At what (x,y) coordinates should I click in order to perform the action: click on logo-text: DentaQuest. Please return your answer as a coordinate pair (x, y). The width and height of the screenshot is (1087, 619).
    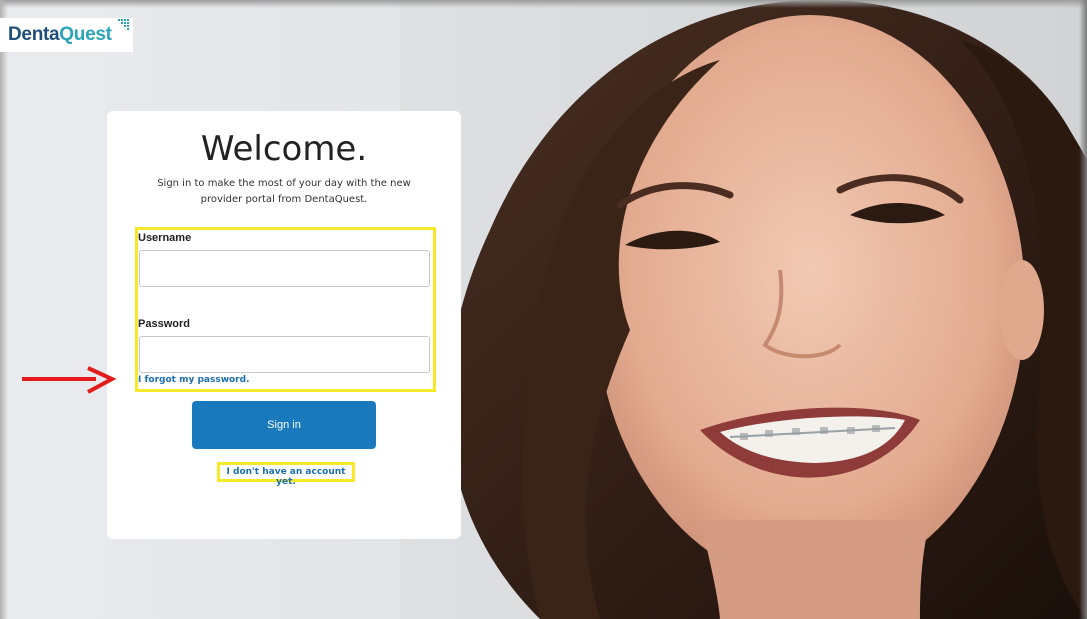
    Looking at the image, I should click on (60, 35).